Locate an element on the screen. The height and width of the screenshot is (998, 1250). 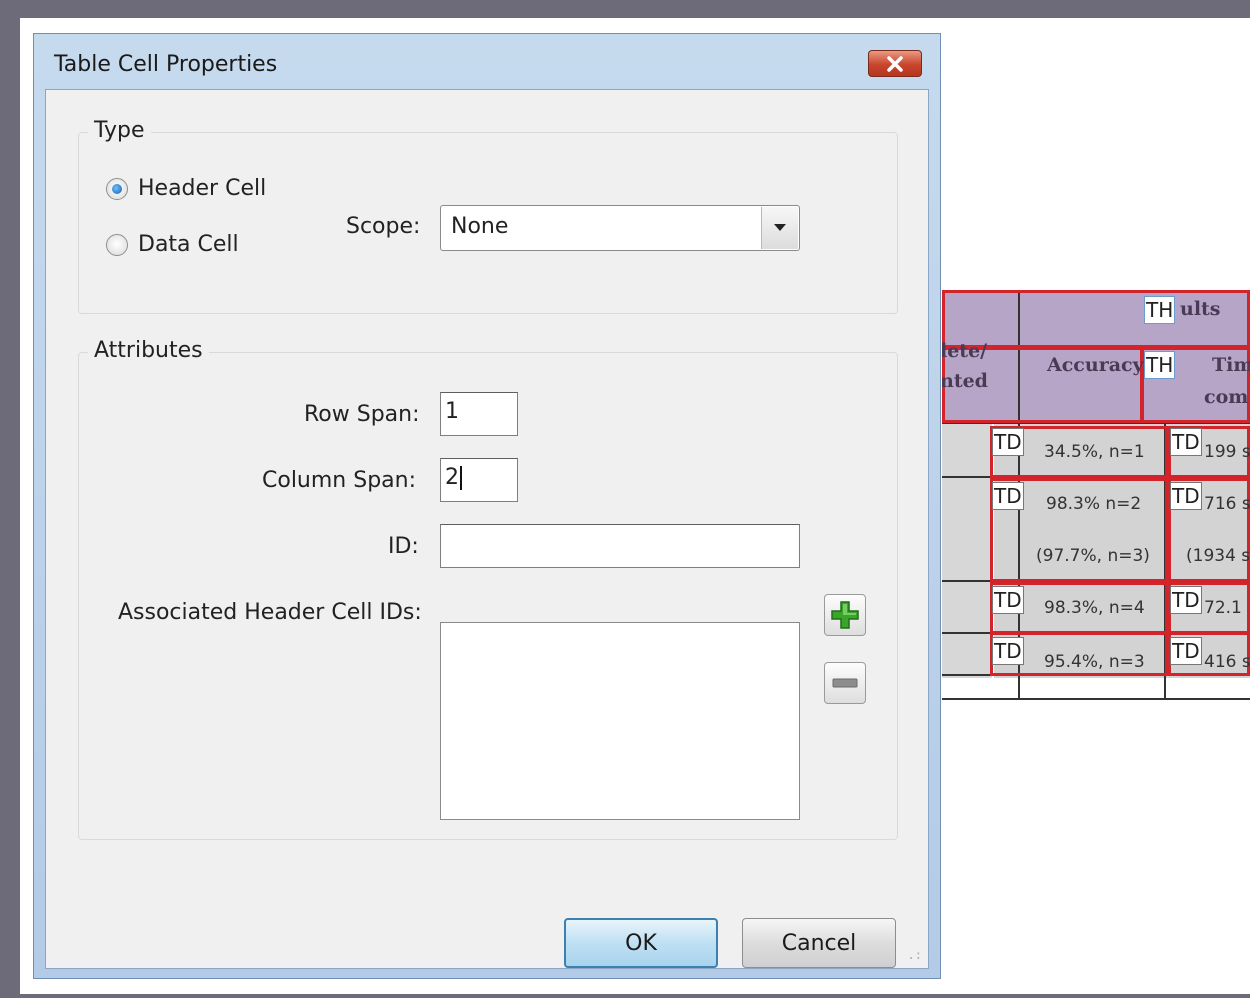
column-span-input: 2 is located at coordinates (479, 480).